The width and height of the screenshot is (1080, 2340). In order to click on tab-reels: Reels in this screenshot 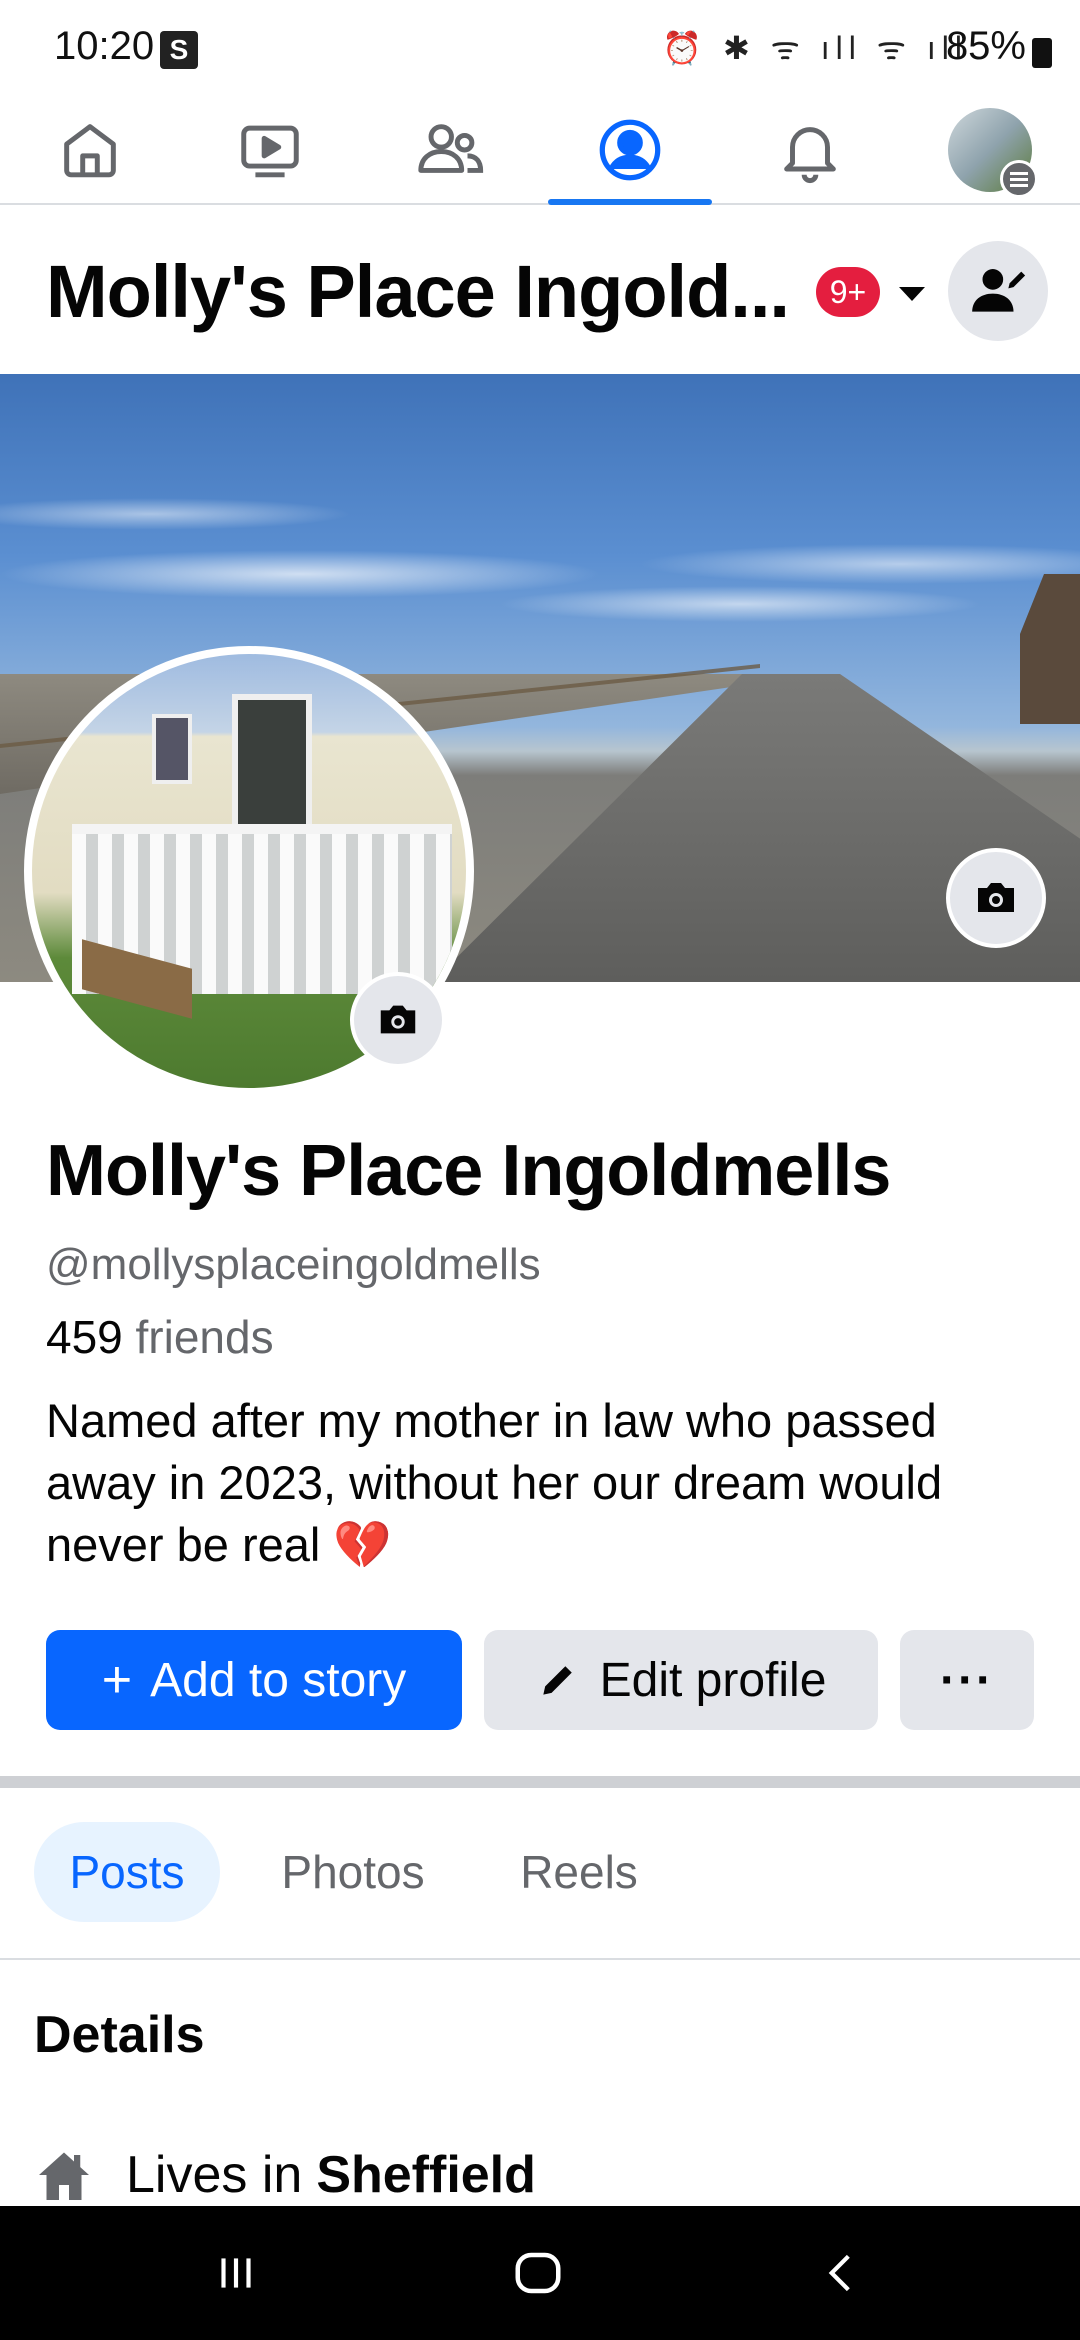, I will do `click(579, 1872)`.